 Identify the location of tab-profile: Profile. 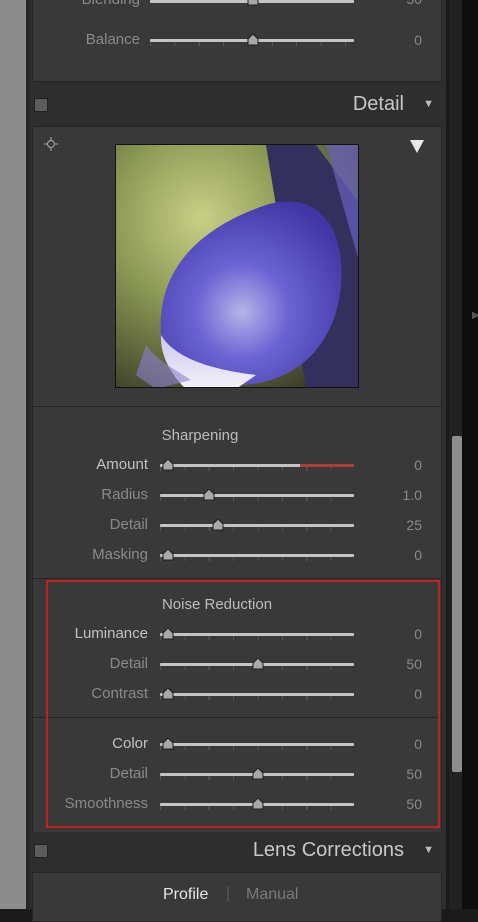
(185, 895).